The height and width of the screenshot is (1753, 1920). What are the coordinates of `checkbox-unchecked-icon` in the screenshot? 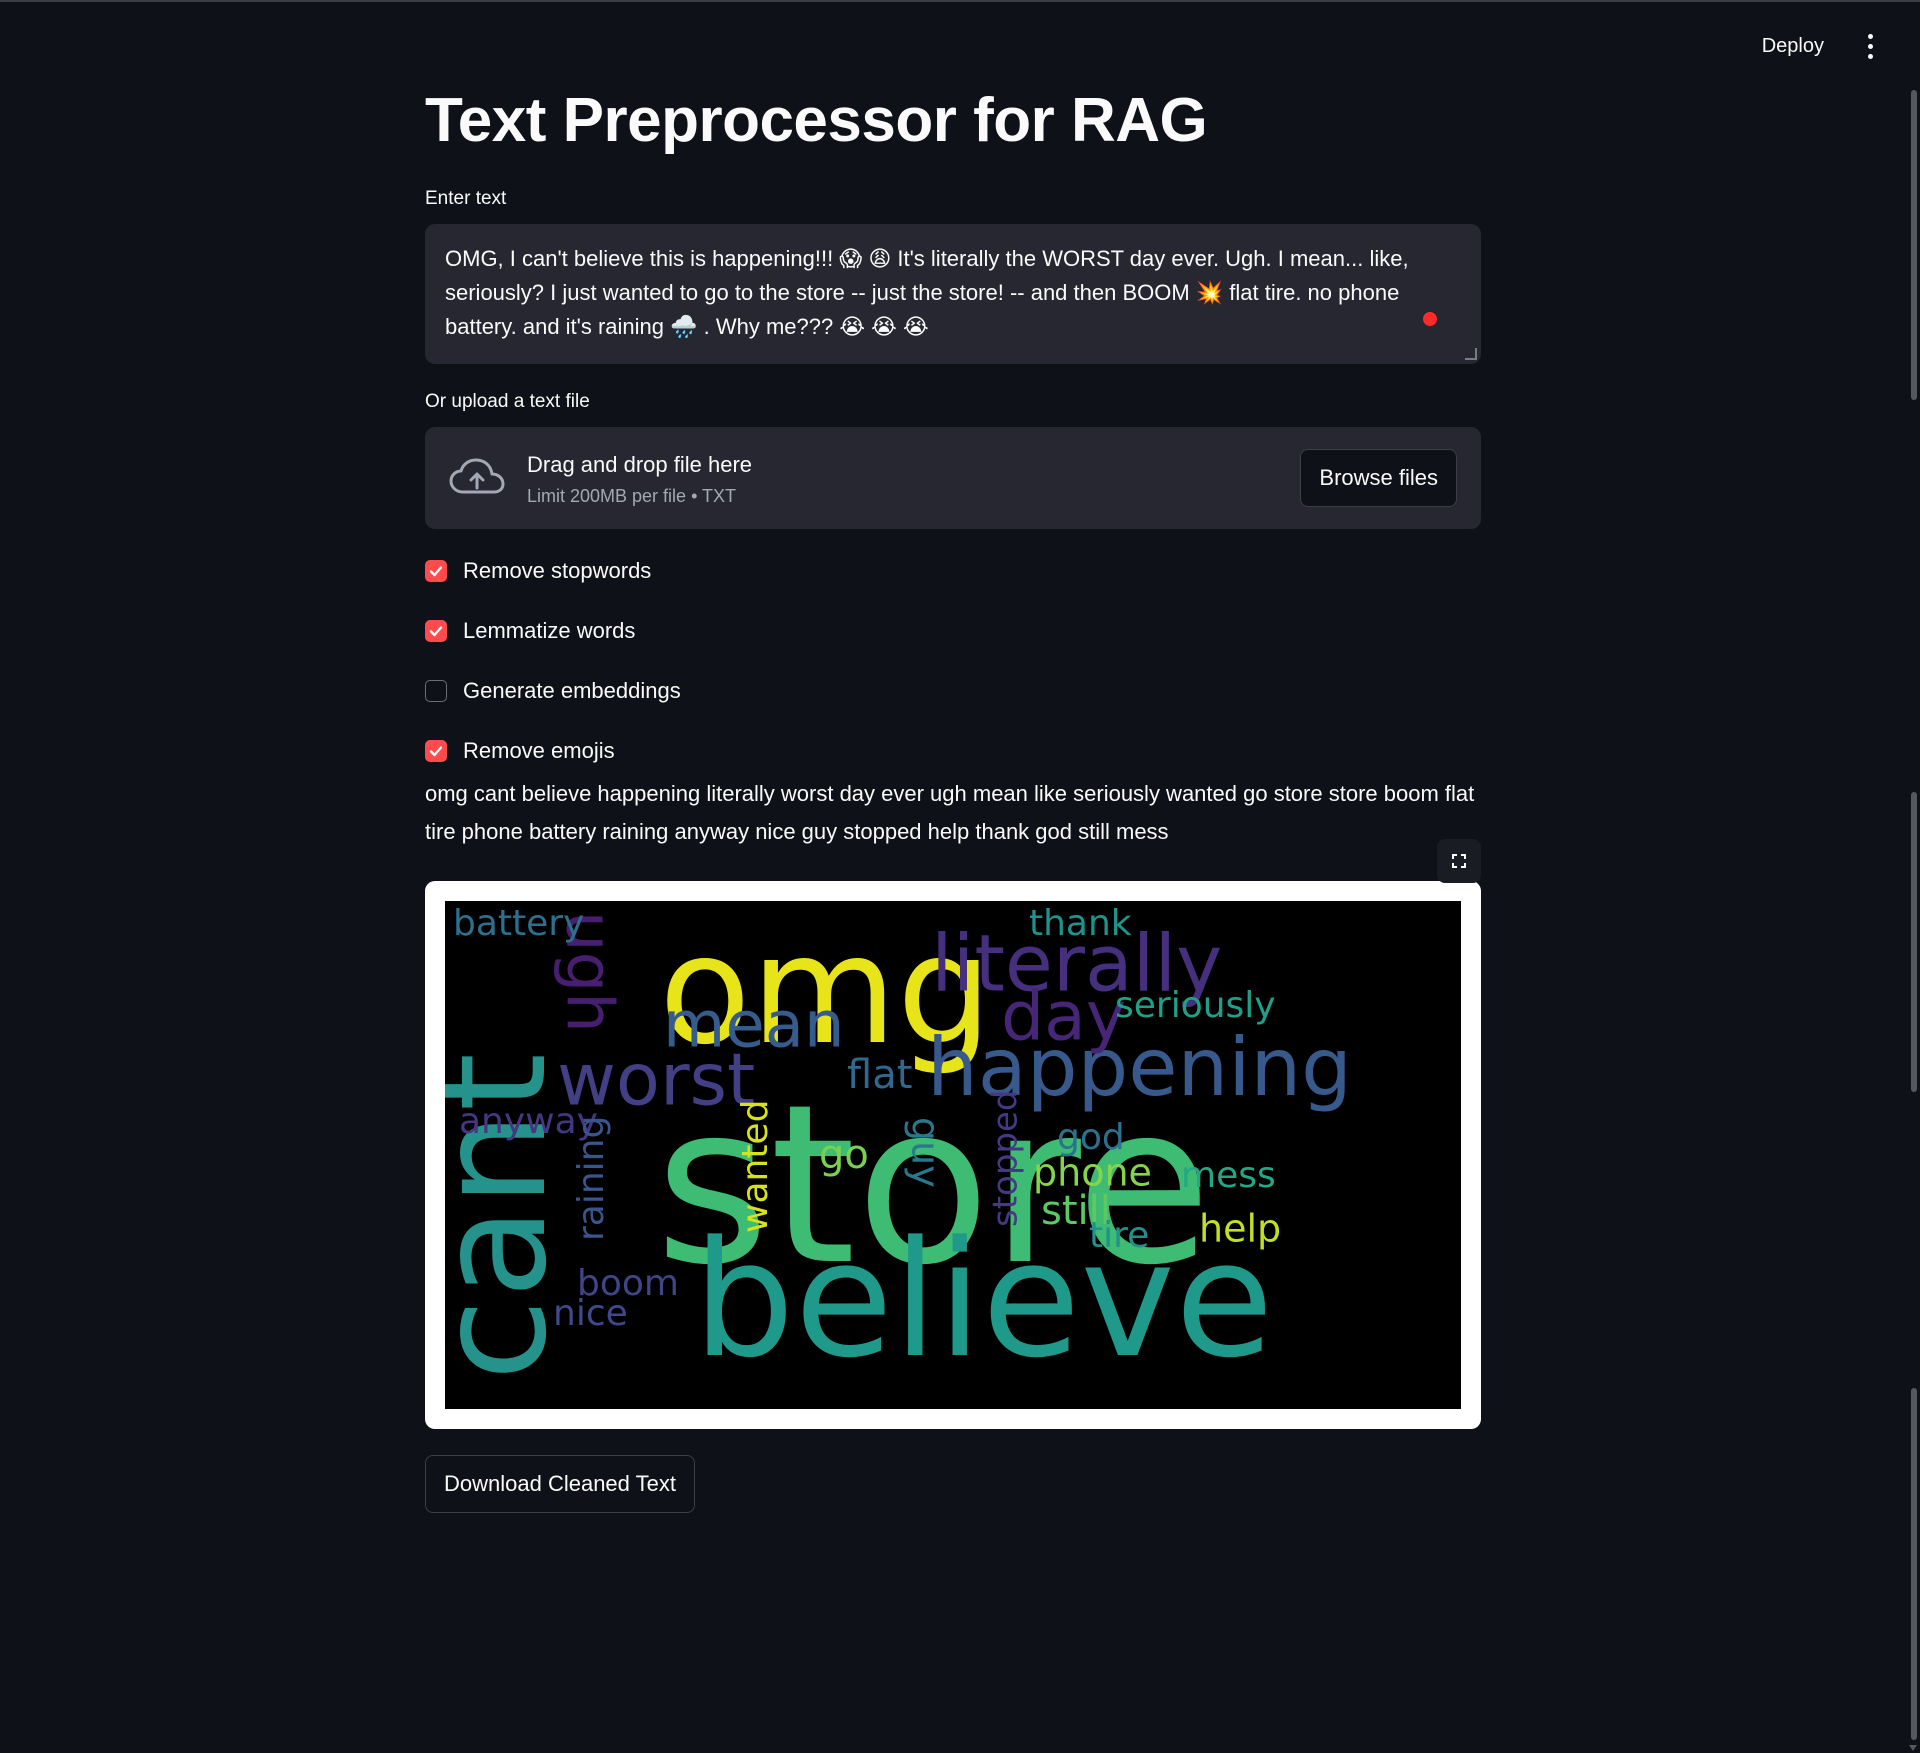 It's located at (436, 691).